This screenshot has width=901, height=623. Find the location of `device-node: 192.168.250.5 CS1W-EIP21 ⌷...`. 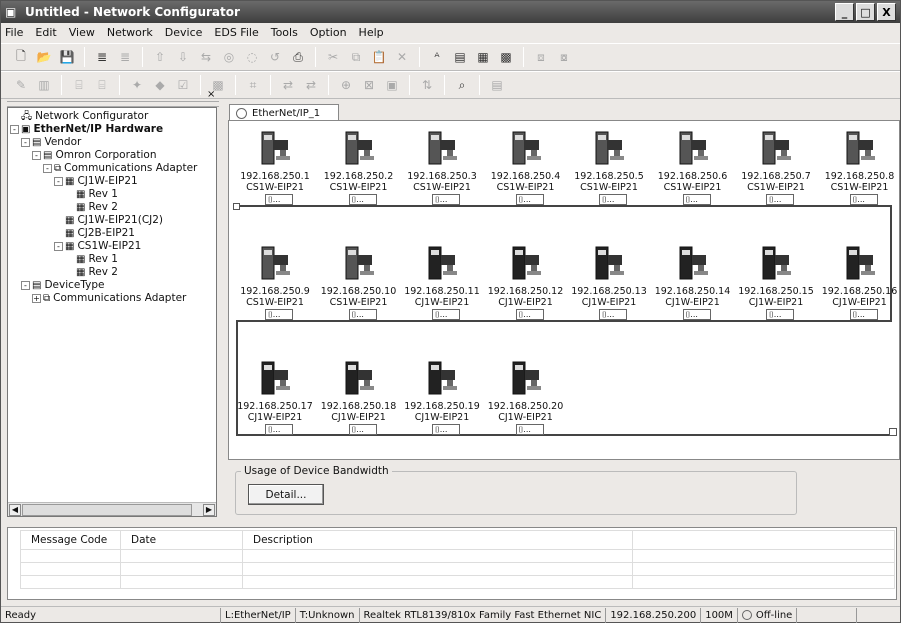

device-node: 192.168.250.5 CS1W-EIP21 ⌷... is located at coordinates (608, 166).